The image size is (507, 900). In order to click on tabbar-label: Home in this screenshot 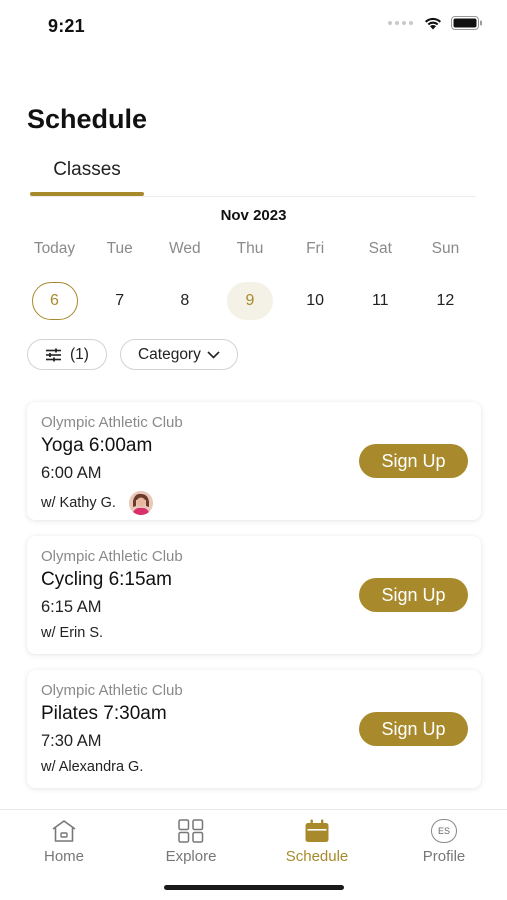, I will do `click(63, 856)`.